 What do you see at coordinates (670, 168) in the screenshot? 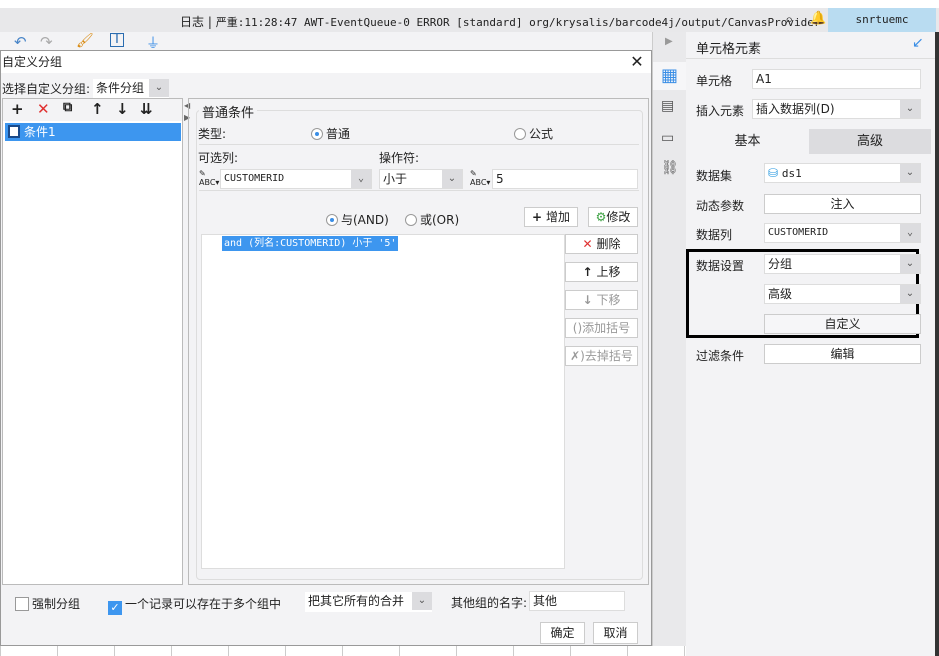
I see `link-icon: ⛓` at bounding box center [670, 168].